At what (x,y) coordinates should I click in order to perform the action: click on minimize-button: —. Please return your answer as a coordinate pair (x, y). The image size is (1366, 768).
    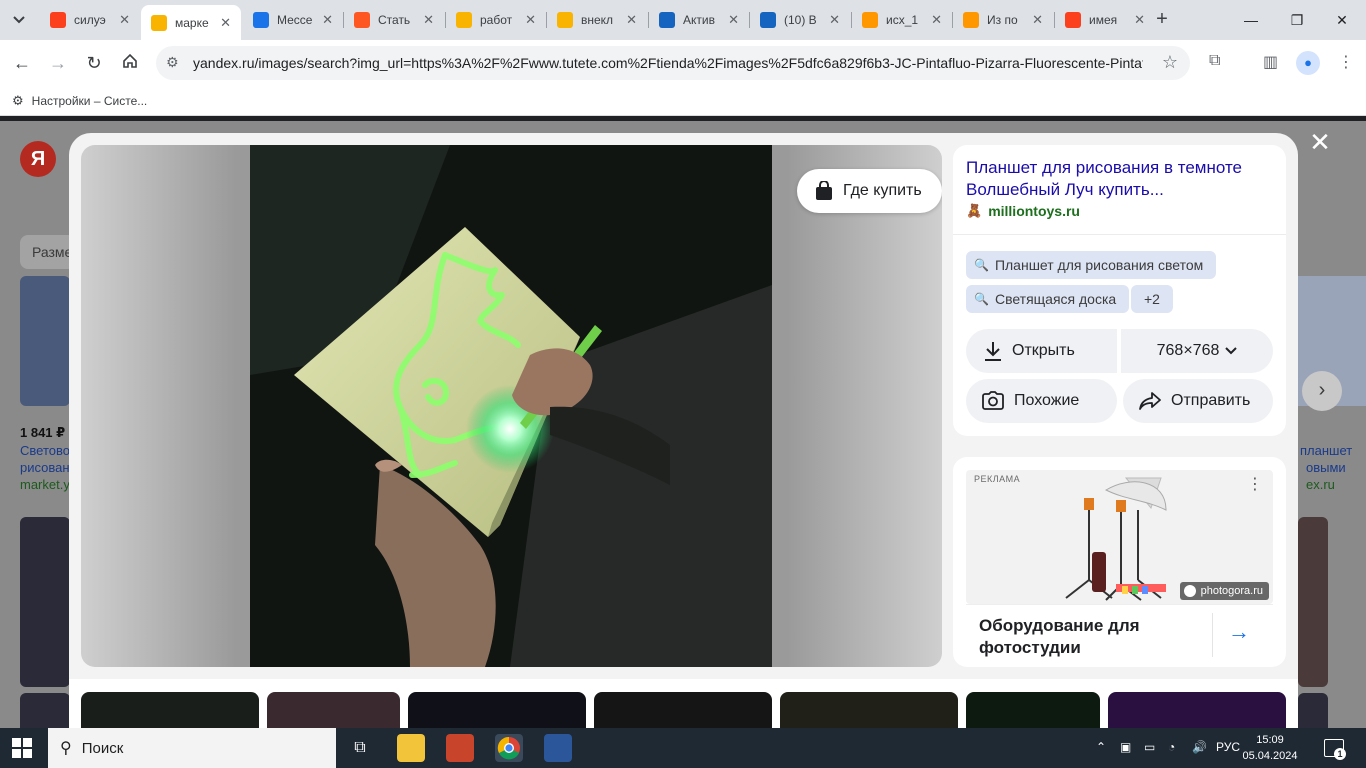
    Looking at the image, I should click on (1251, 20).